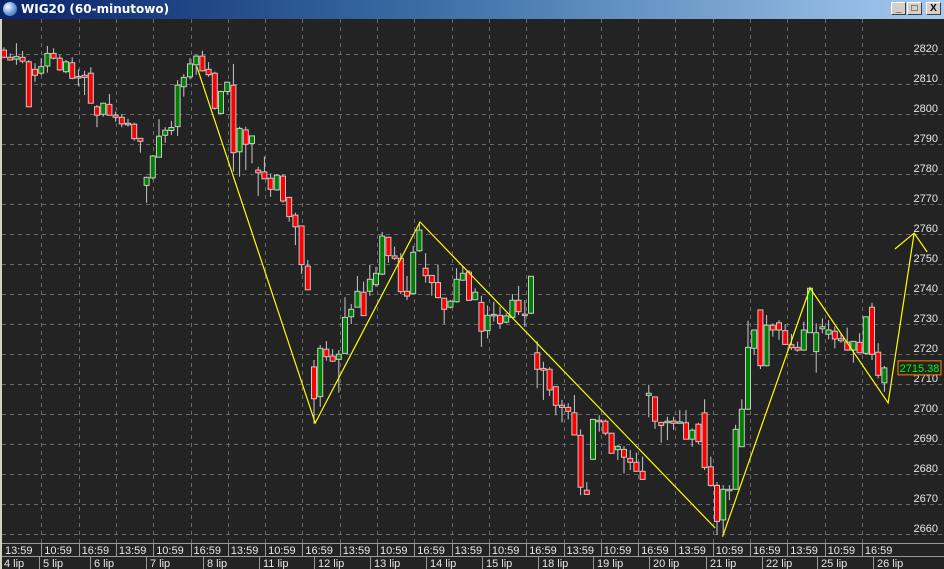 This screenshot has width=944, height=569. What do you see at coordinates (926, 319) in the screenshot?
I see `price-tick-label: 2730` at bounding box center [926, 319].